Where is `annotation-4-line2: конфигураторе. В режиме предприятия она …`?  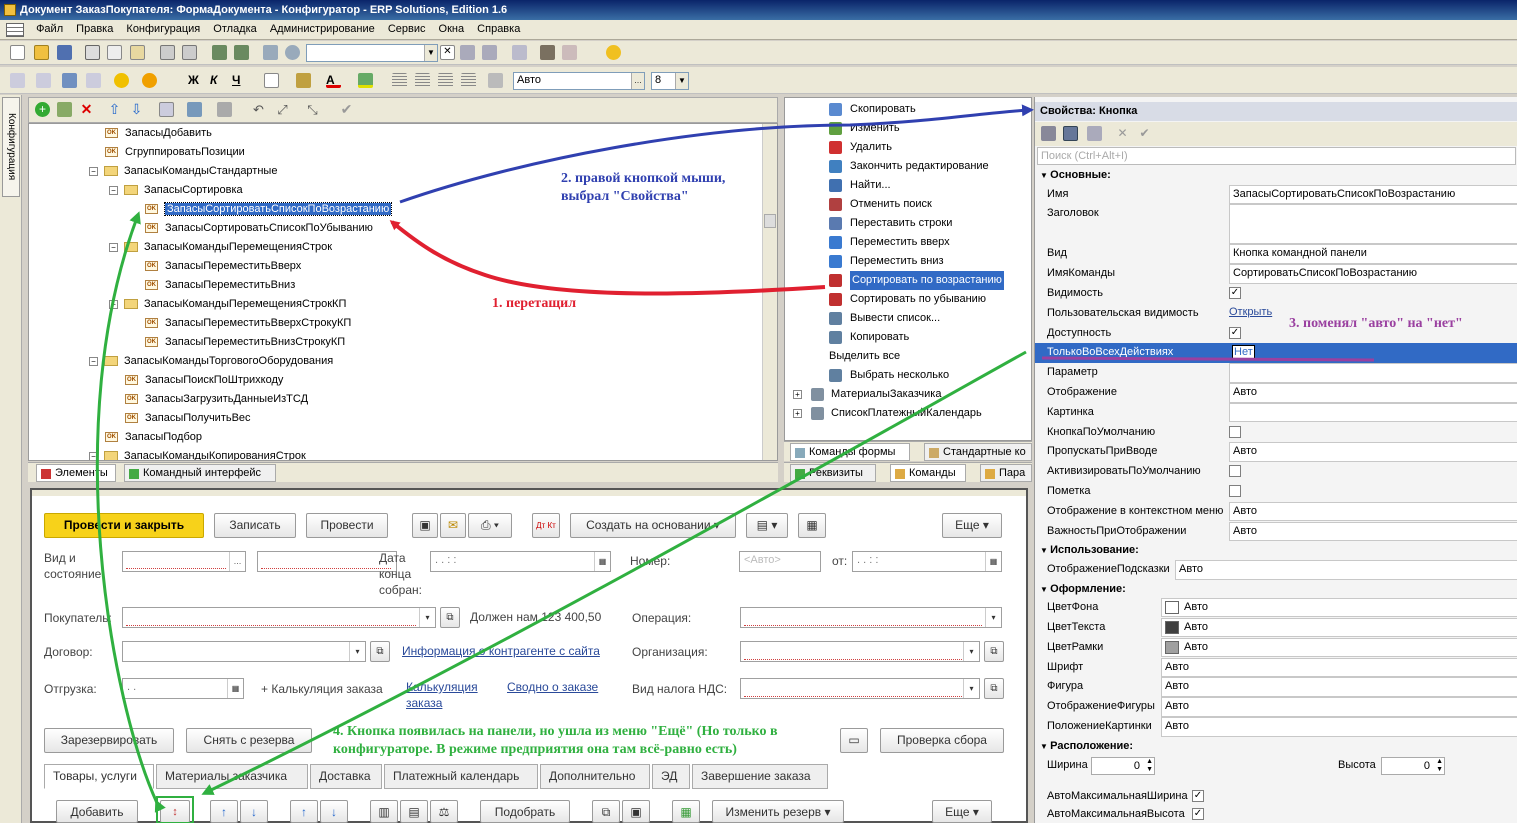
annotation-4-line2: конфигураторе. В режиме предприятия она … is located at coordinates (535, 749).